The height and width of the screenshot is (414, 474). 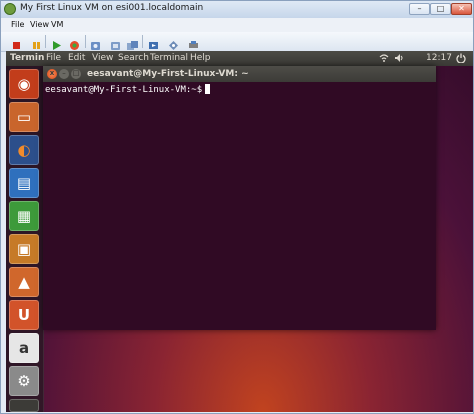 I want to click on terminal-icon, so click(x=24, y=405).